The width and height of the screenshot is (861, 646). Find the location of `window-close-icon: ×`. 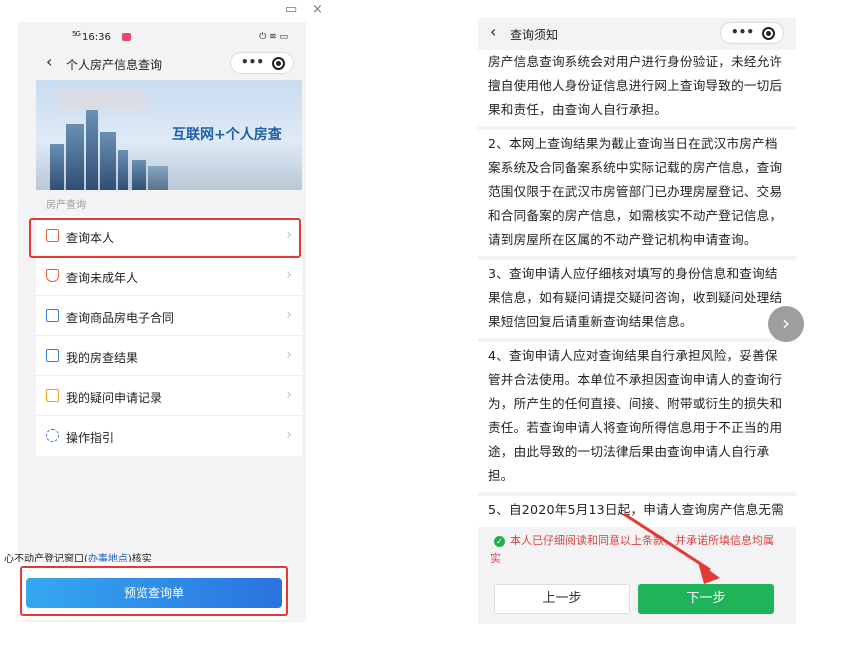

window-close-icon: × is located at coordinates (317, 9).